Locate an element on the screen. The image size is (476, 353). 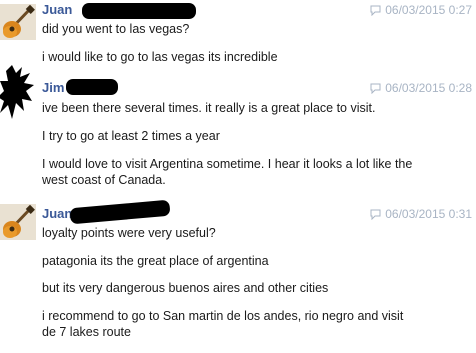
message-line: did you went to las vegas? is located at coordinates (116, 29).